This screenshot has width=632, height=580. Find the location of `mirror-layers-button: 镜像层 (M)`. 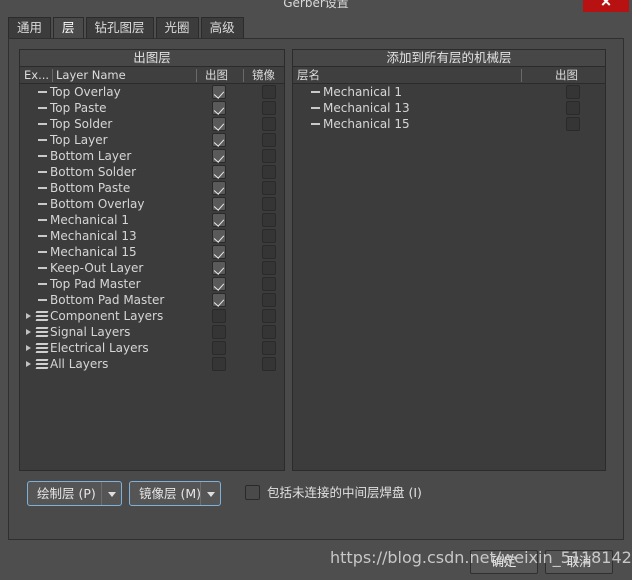

mirror-layers-button: 镜像层 (M) is located at coordinates (175, 493).